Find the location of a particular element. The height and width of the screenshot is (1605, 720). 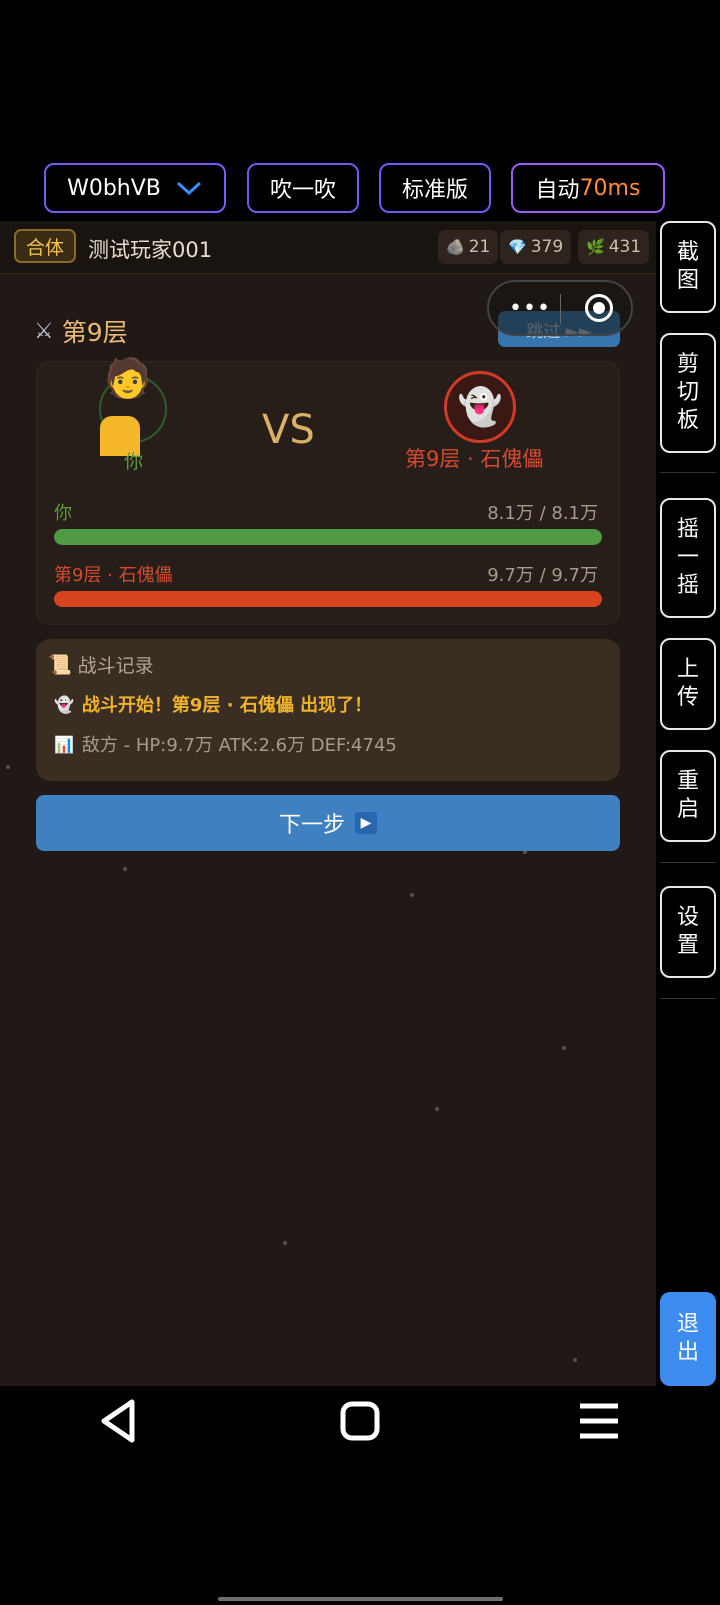

blow-label: 吹一吹 is located at coordinates (302, 190).